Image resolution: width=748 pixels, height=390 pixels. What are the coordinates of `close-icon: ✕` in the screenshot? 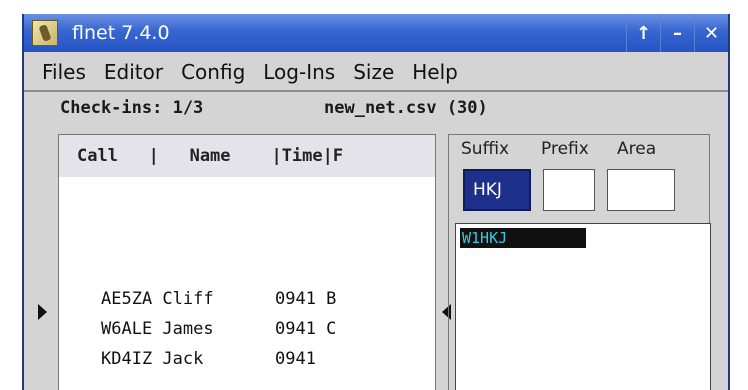 It's located at (711, 33).